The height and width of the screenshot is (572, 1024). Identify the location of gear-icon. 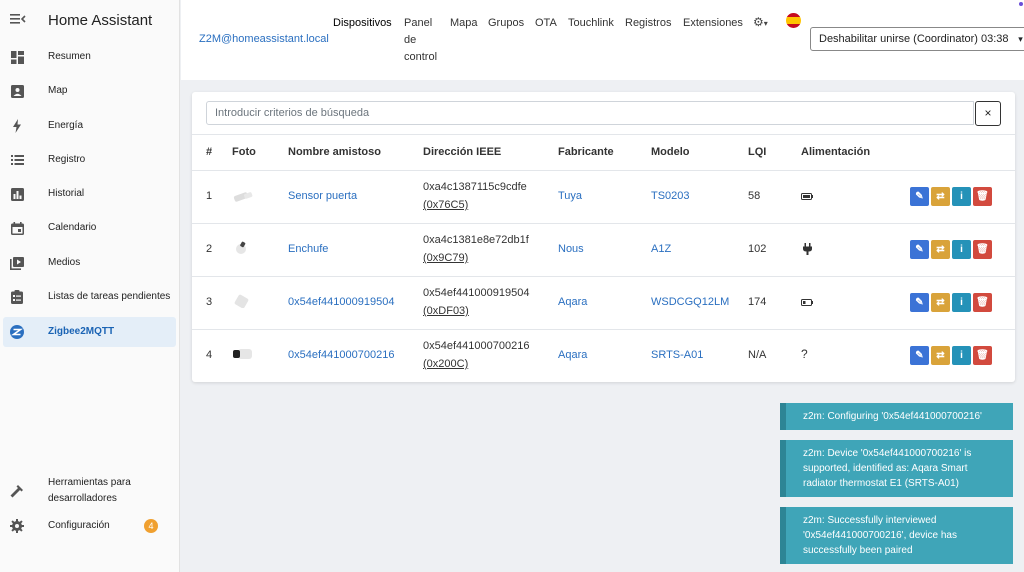
(17, 526).